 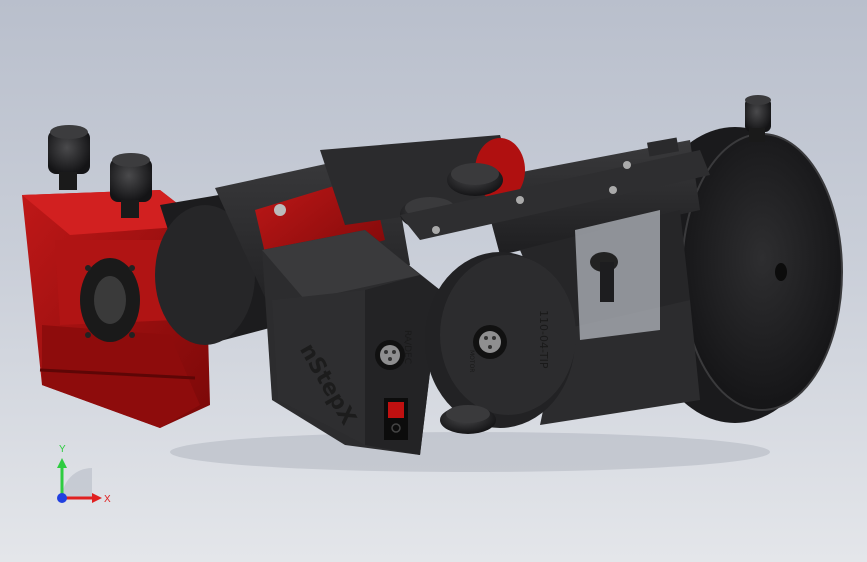 I want to click on model-shadow, so click(x=470, y=452).